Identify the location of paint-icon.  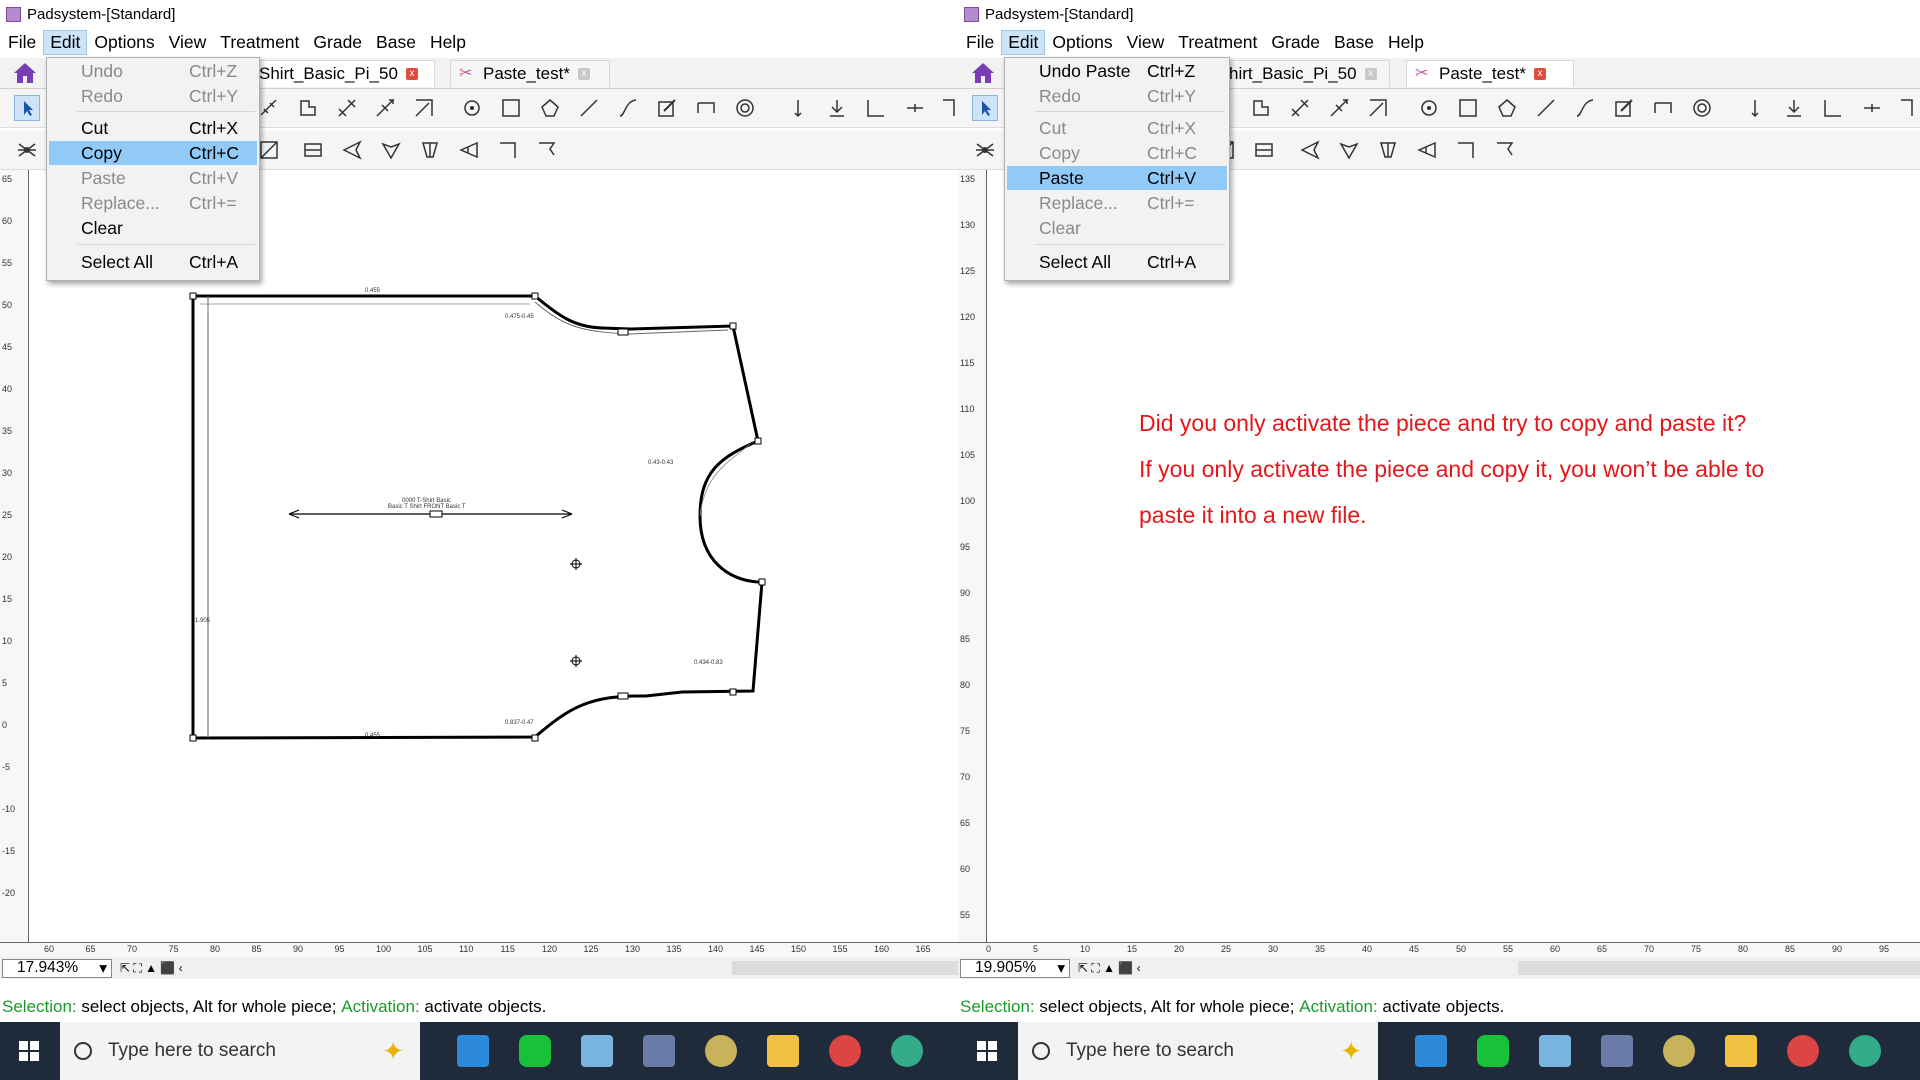
(721, 1051).